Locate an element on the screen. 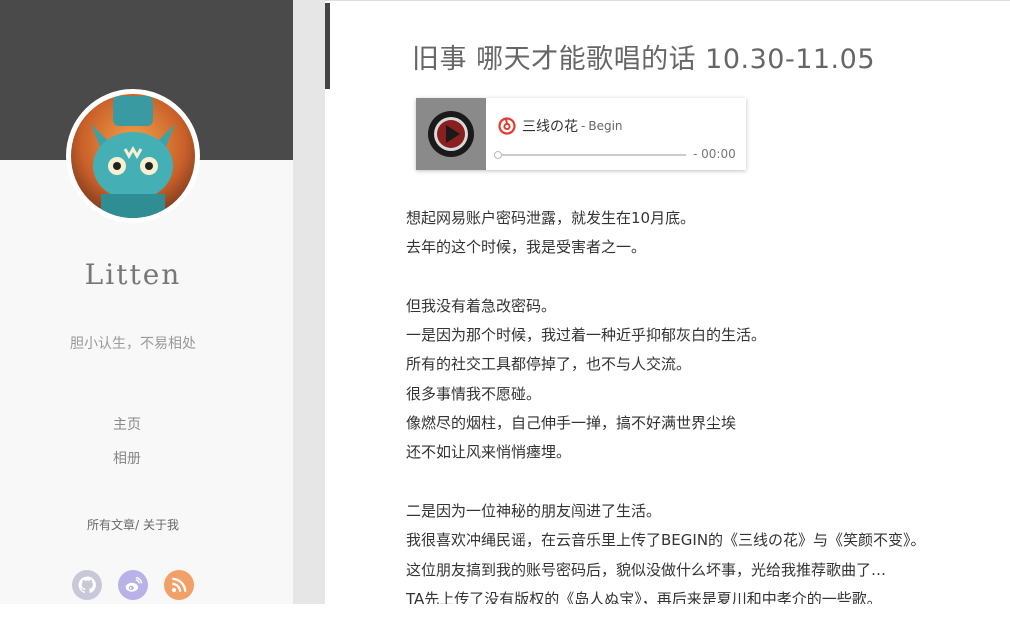 The height and width of the screenshot is (632, 1010). player-progress-bar is located at coordinates (591, 155).